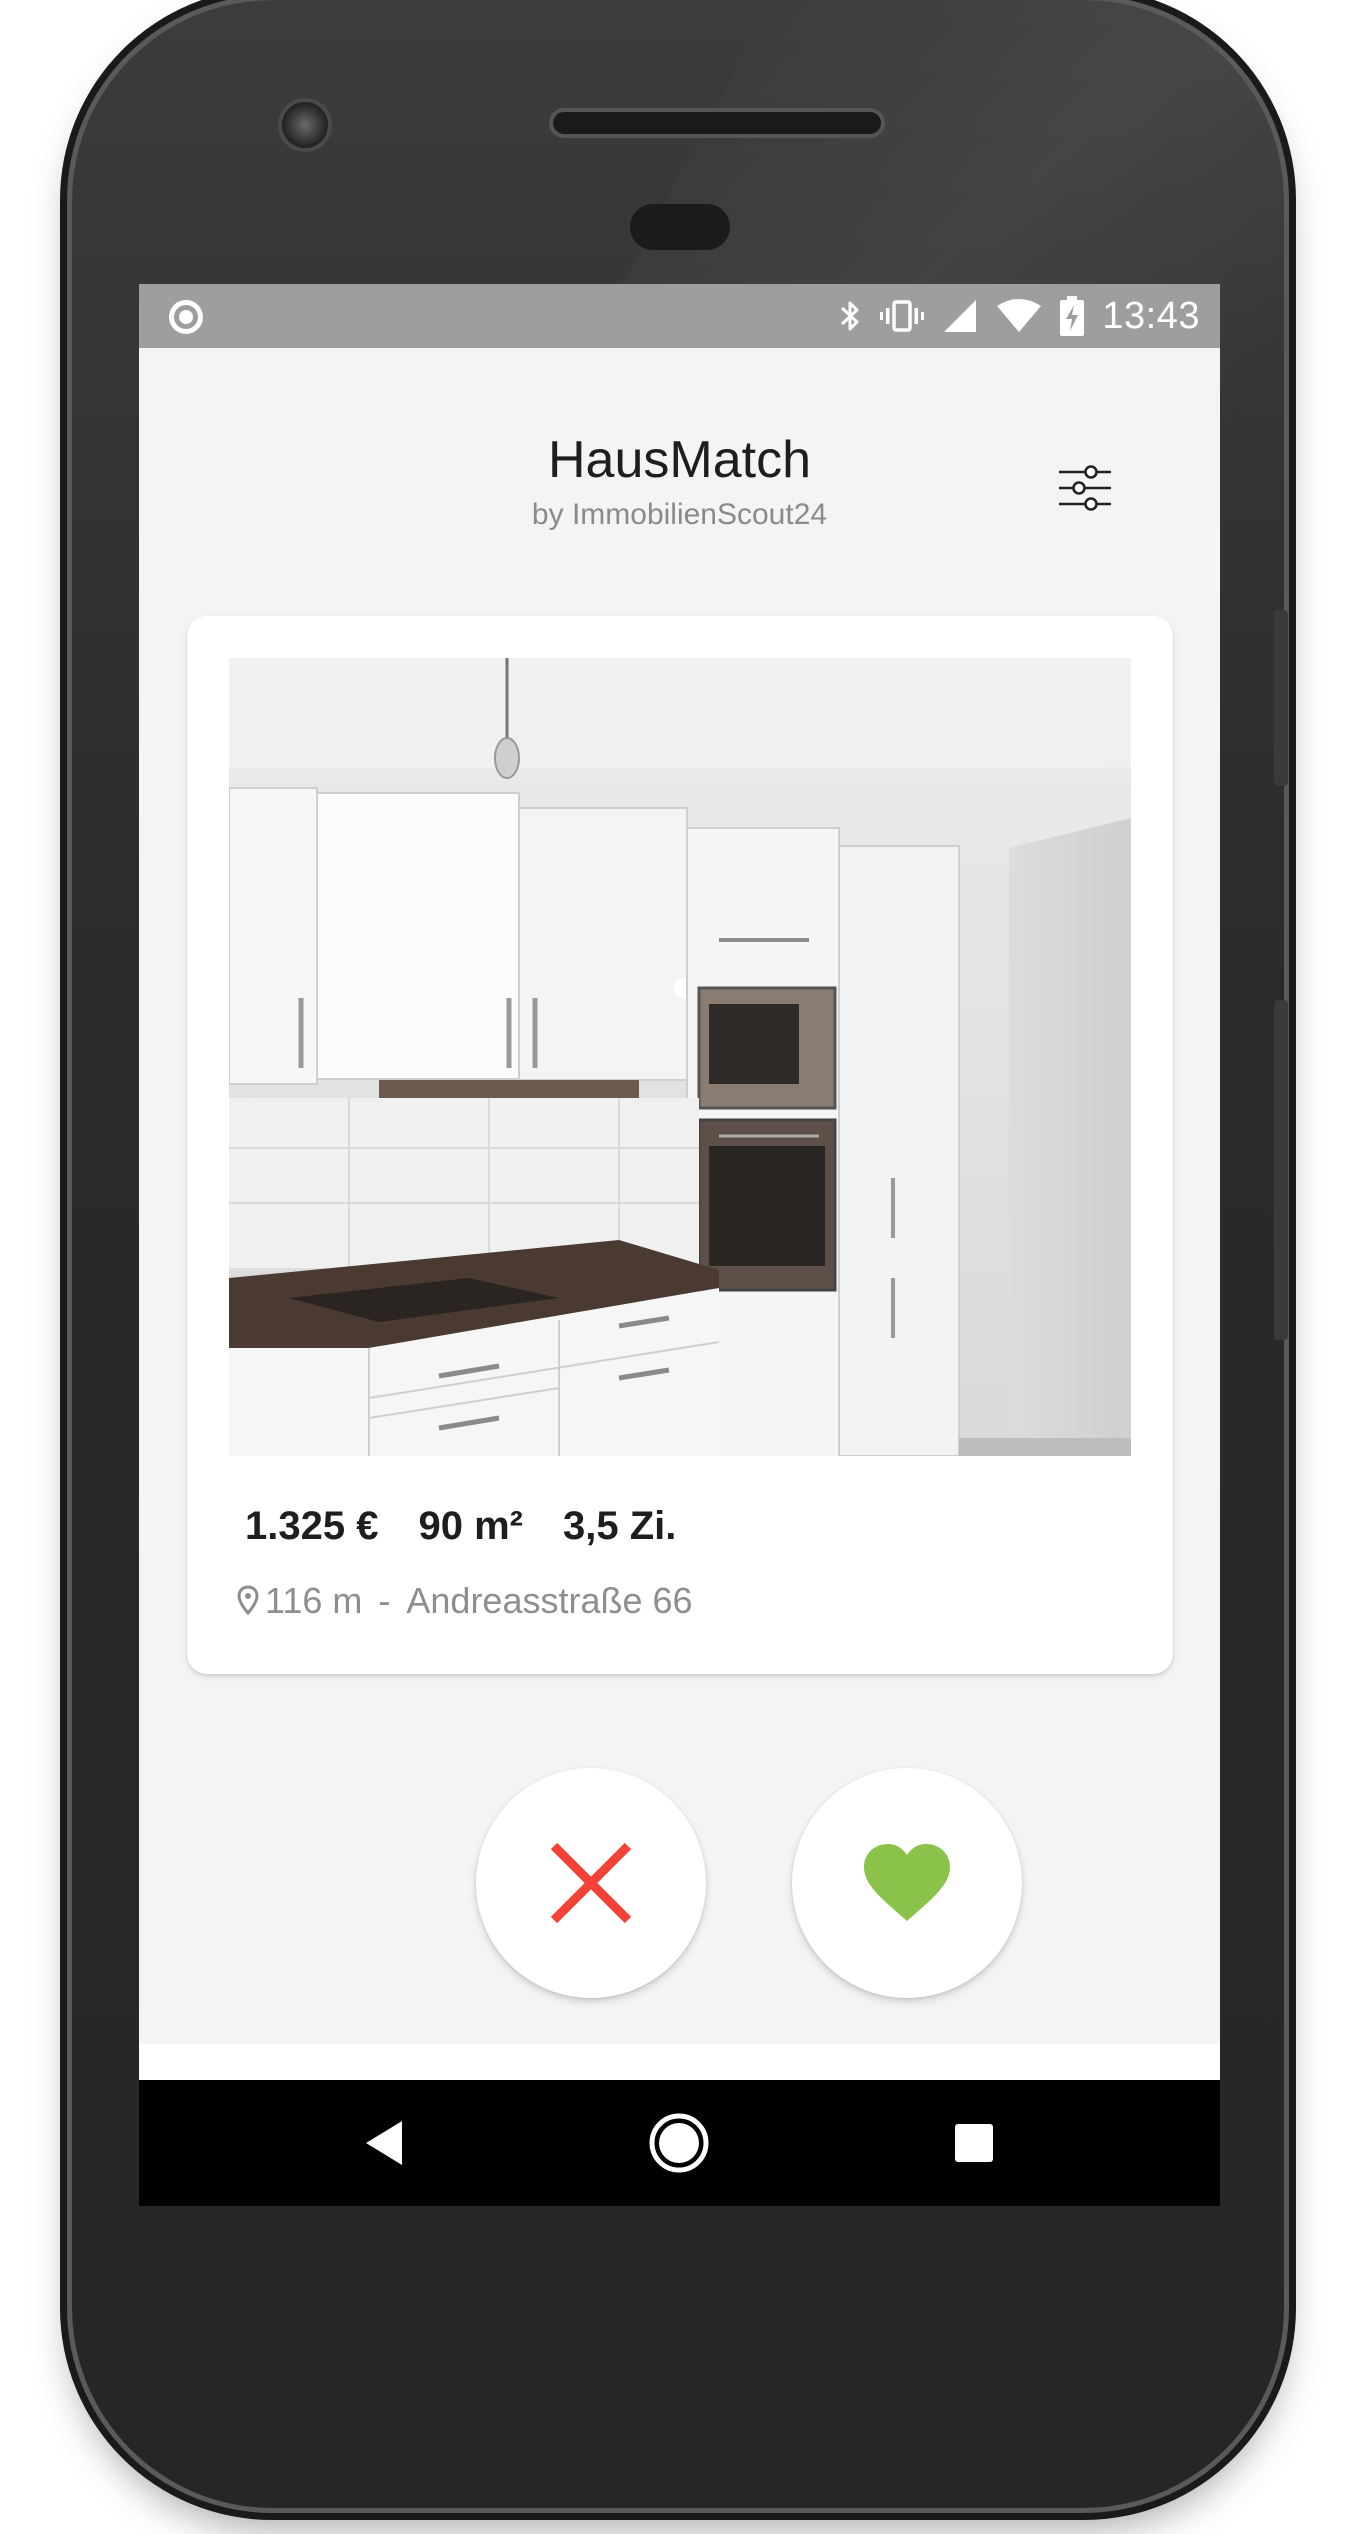  I want to click on signal-icon, so click(960, 316).